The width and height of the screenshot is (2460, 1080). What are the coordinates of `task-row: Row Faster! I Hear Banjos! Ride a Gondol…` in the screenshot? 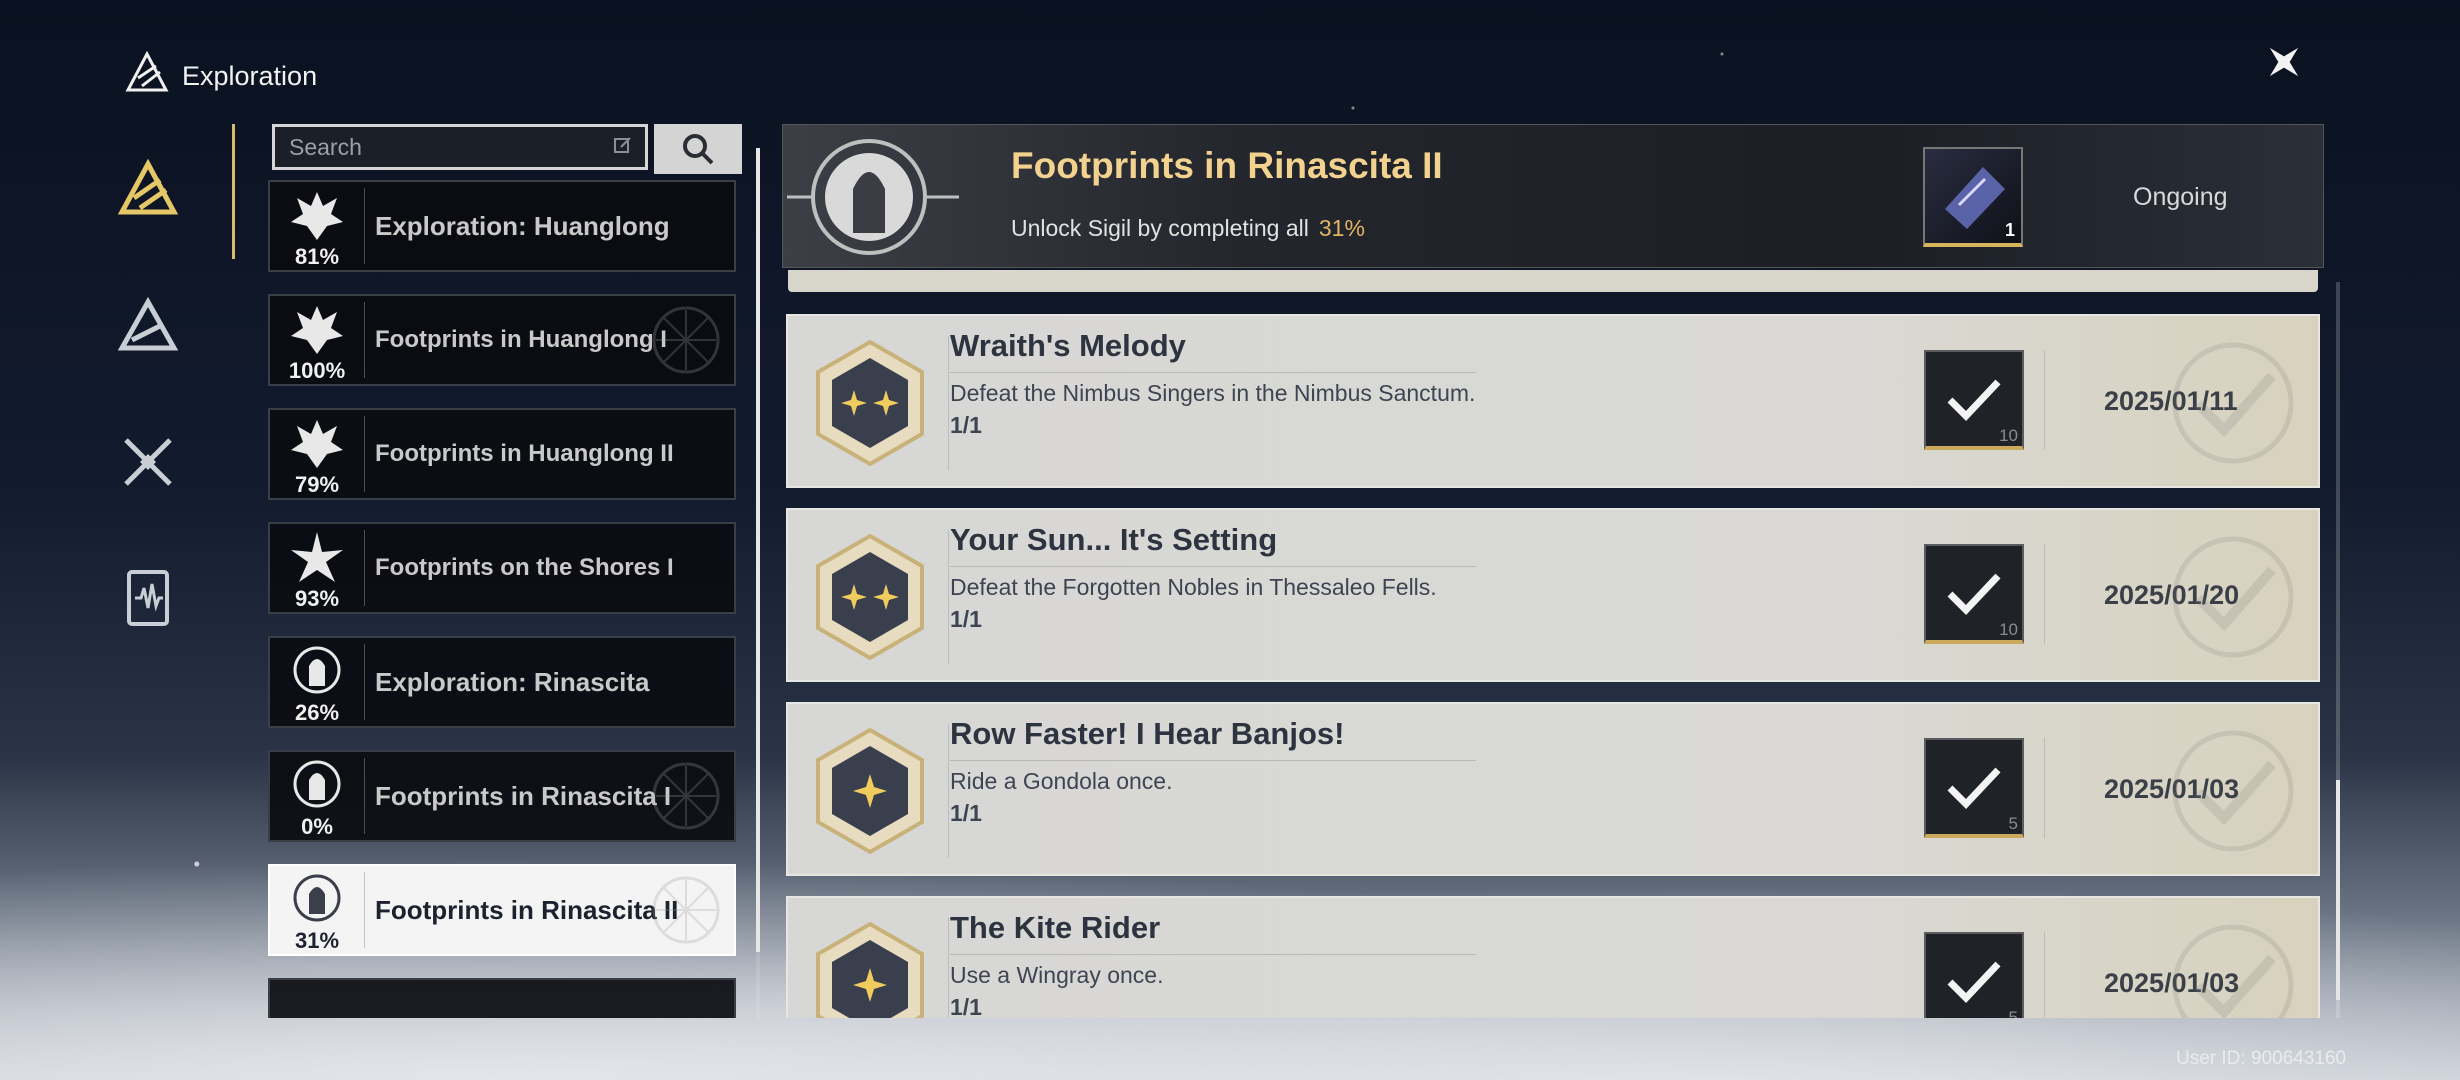 It's located at (1553, 789).